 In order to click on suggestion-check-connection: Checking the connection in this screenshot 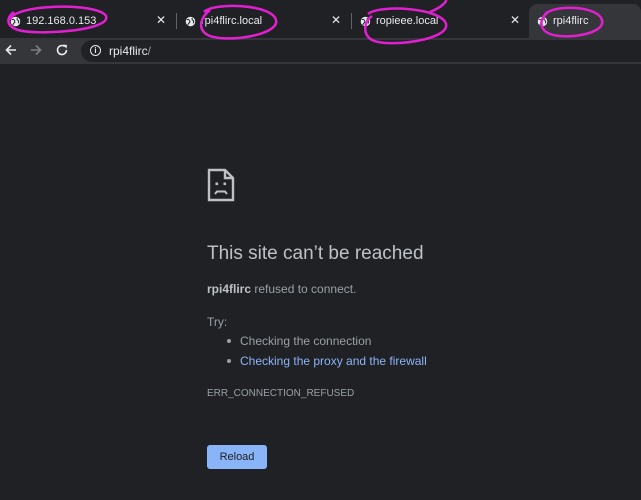, I will do `click(325, 343)`.